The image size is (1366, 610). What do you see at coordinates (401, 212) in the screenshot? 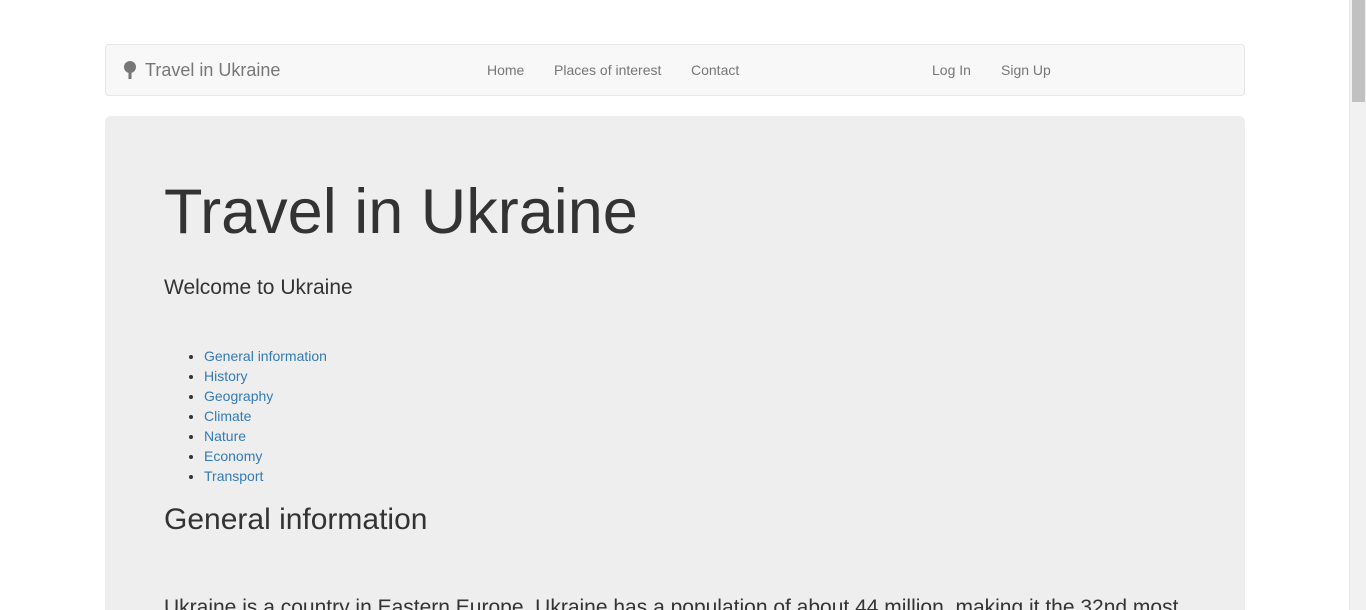
I see `page-title: Travel in Ukraine` at bounding box center [401, 212].